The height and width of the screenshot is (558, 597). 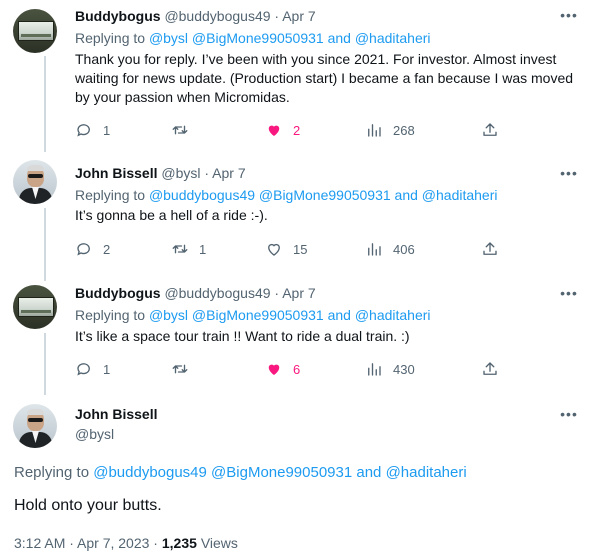 What do you see at coordinates (160, 173) in the screenshot?
I see `tweet-header: John Bissell @bysl · Apr 7` at bounding box center [160, 173].